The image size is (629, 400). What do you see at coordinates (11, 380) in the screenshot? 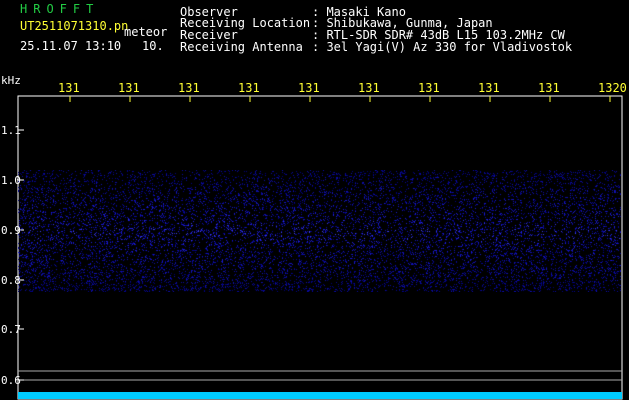
I see `y-tick-label: 0.6` at bounding box center [11, 380].